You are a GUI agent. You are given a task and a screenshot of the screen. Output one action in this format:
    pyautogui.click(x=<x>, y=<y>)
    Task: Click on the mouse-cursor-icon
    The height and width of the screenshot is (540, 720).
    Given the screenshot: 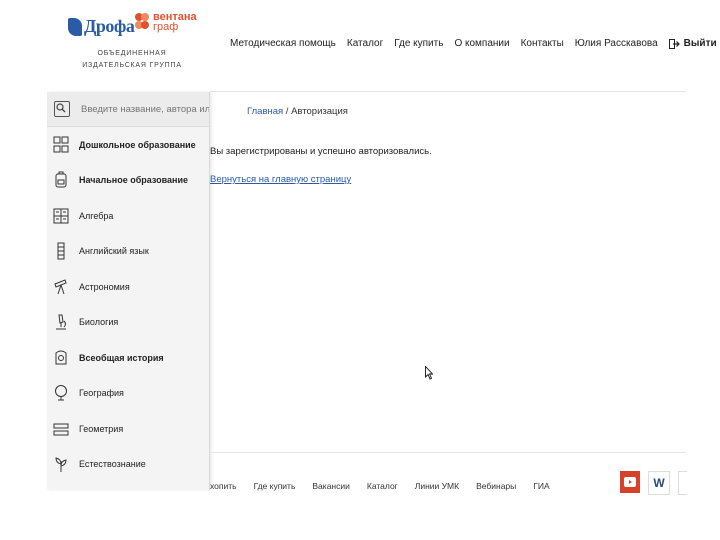 What is the action you would take?
    pyautogui.click(x=429, y=373)
    